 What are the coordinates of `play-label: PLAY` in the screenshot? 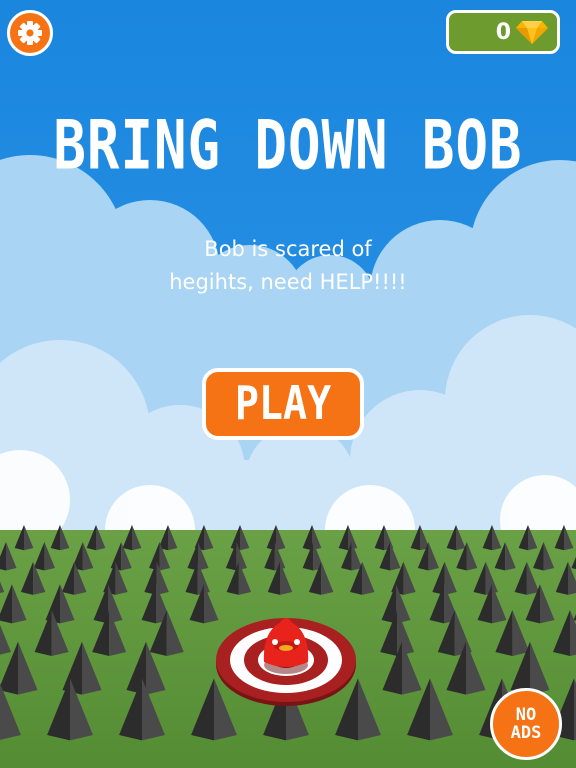 It's located at (283, 404).